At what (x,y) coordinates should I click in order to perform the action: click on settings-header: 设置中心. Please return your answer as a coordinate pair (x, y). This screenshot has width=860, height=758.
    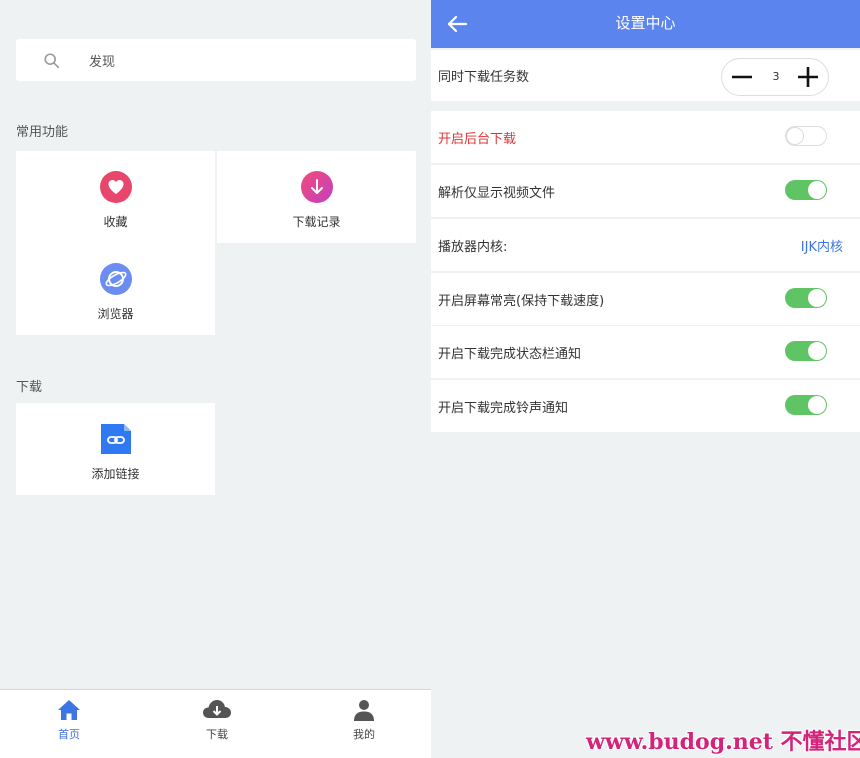
    Looking at the image, I should click on (645, 24).